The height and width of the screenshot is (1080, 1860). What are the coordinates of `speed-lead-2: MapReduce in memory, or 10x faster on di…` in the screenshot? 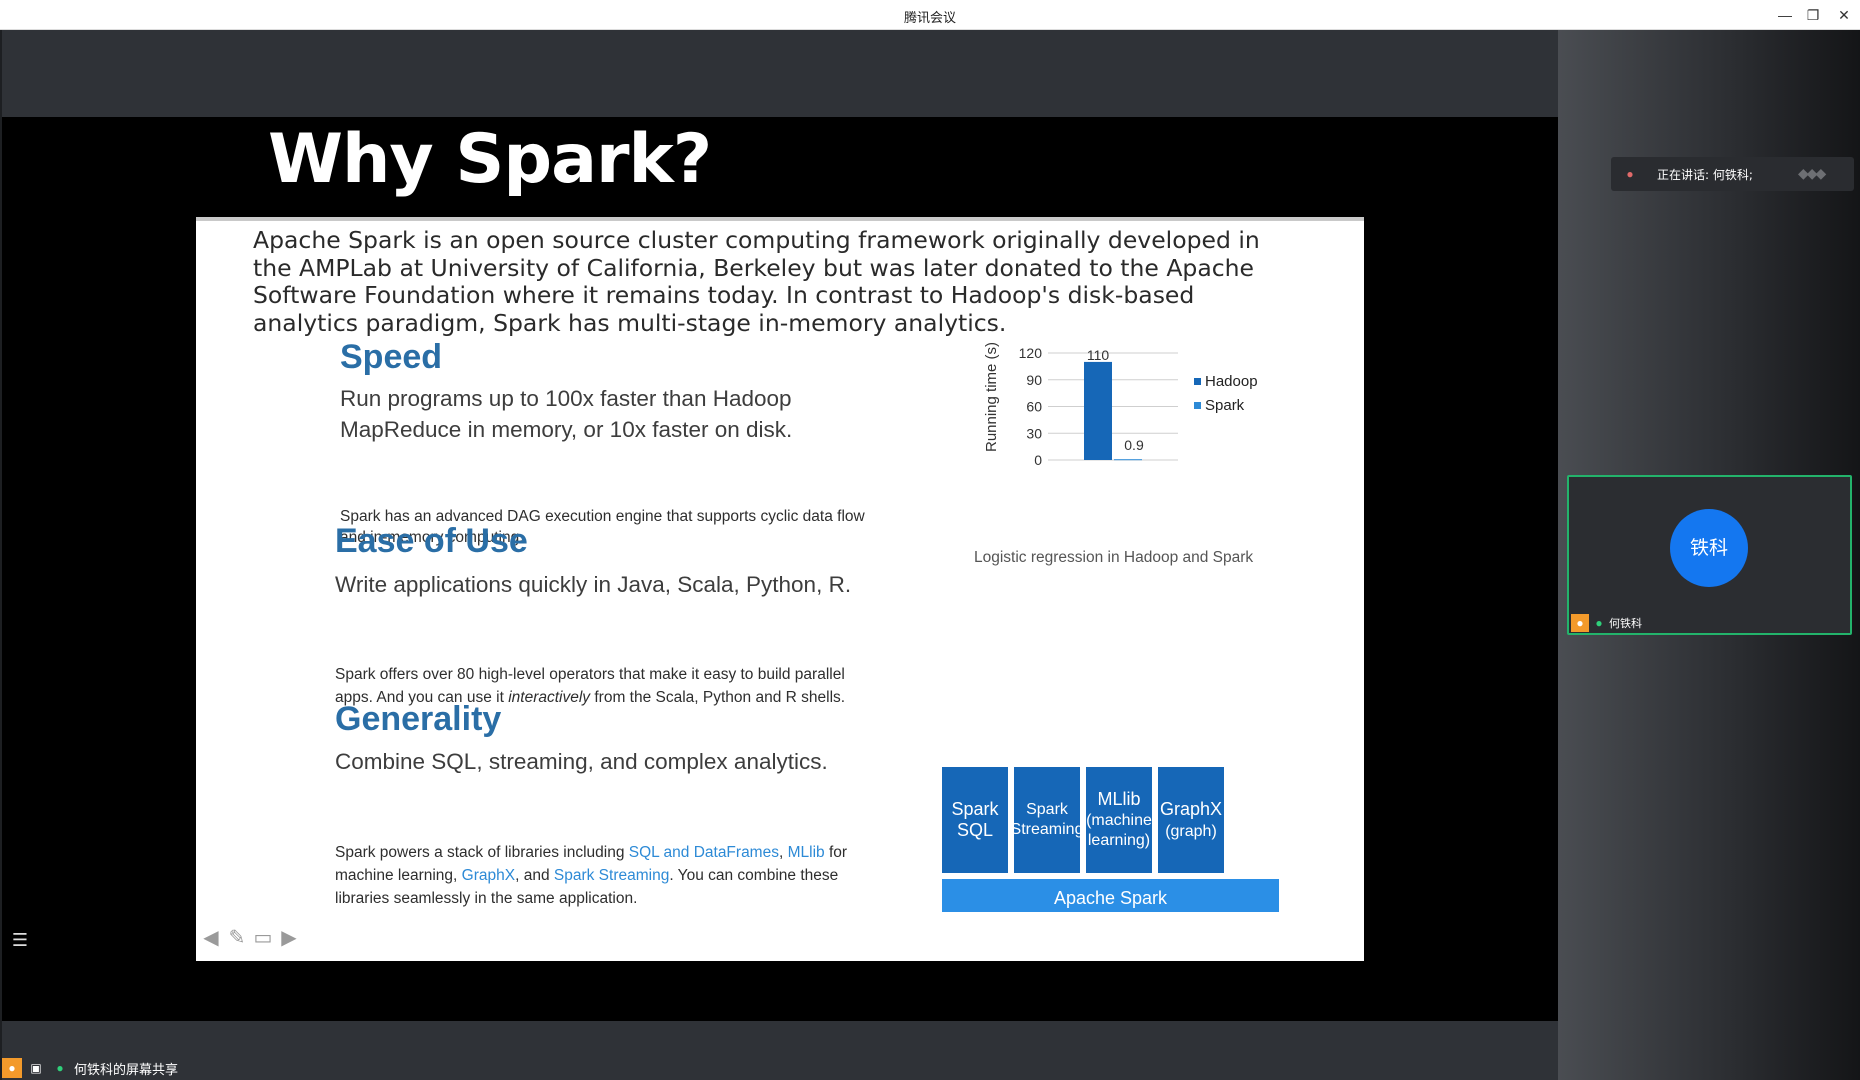 It's located at (566, 429).